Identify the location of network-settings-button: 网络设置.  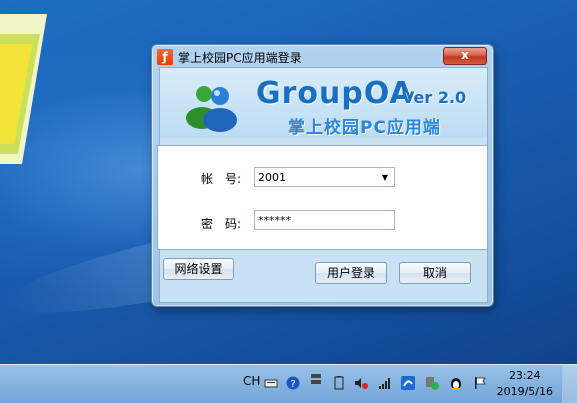
(198, 269).